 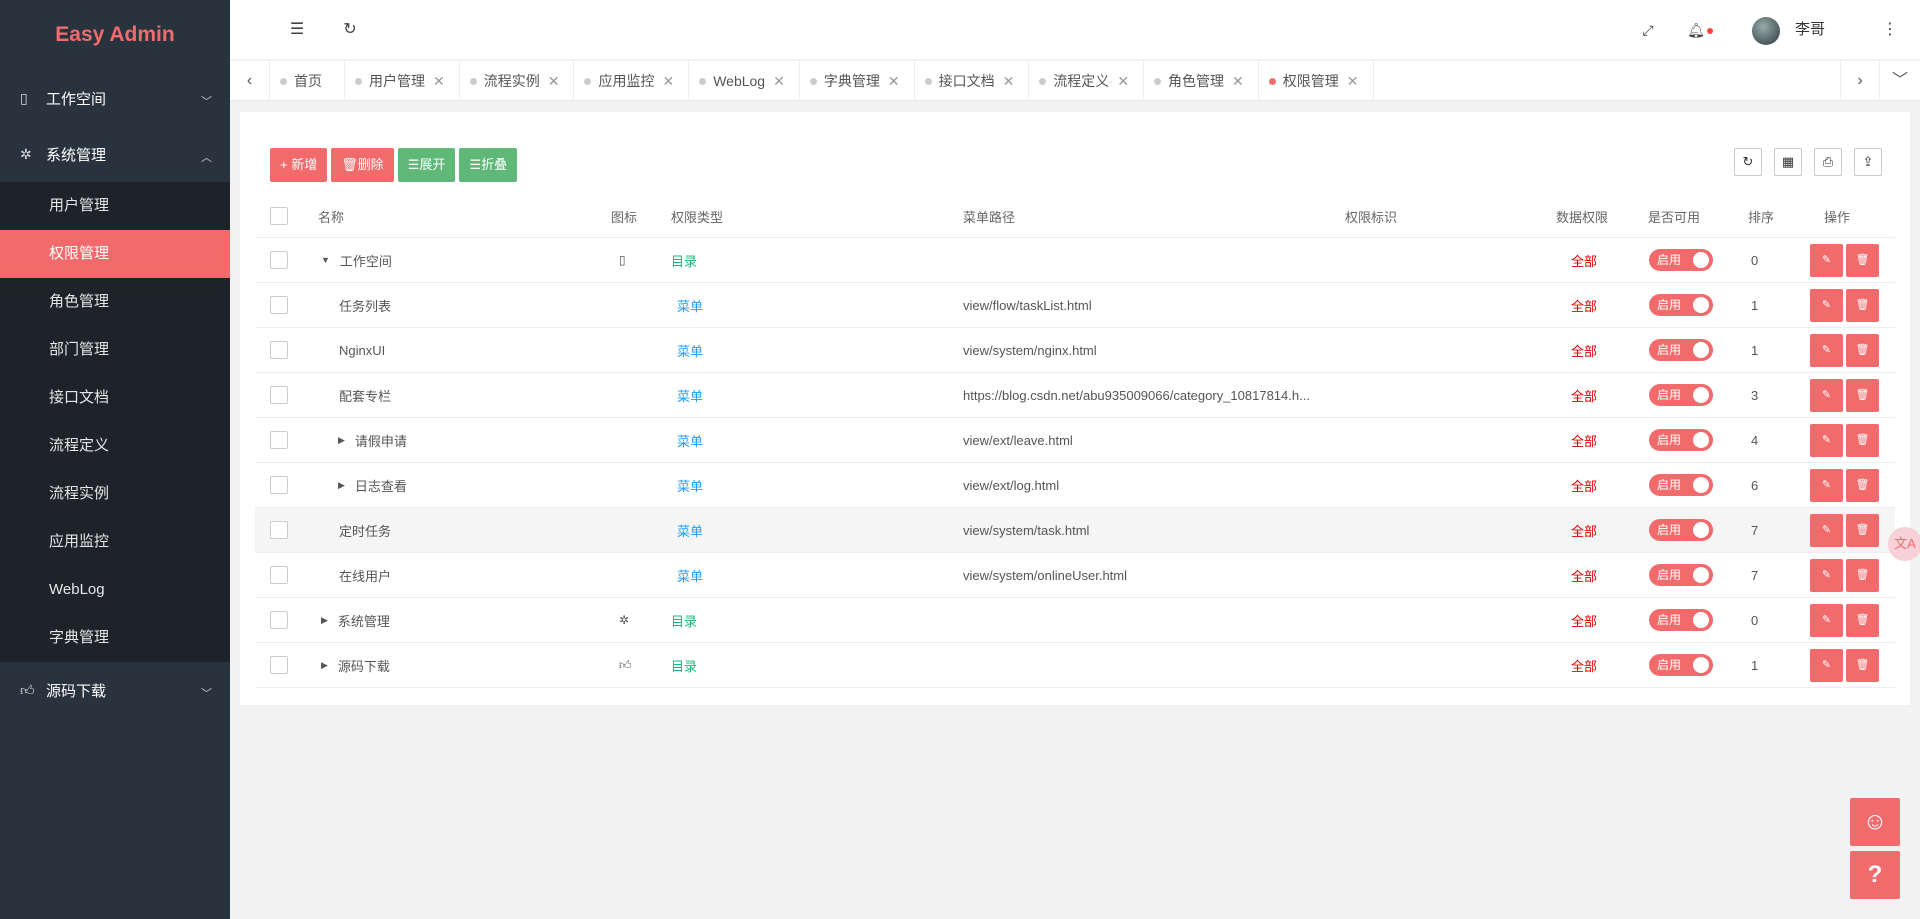 What do you see at coordinates (115, 398) in the screenshot?
I see `sidebar-item-api-docs: 接口文档` at bounding box center [115, 398].